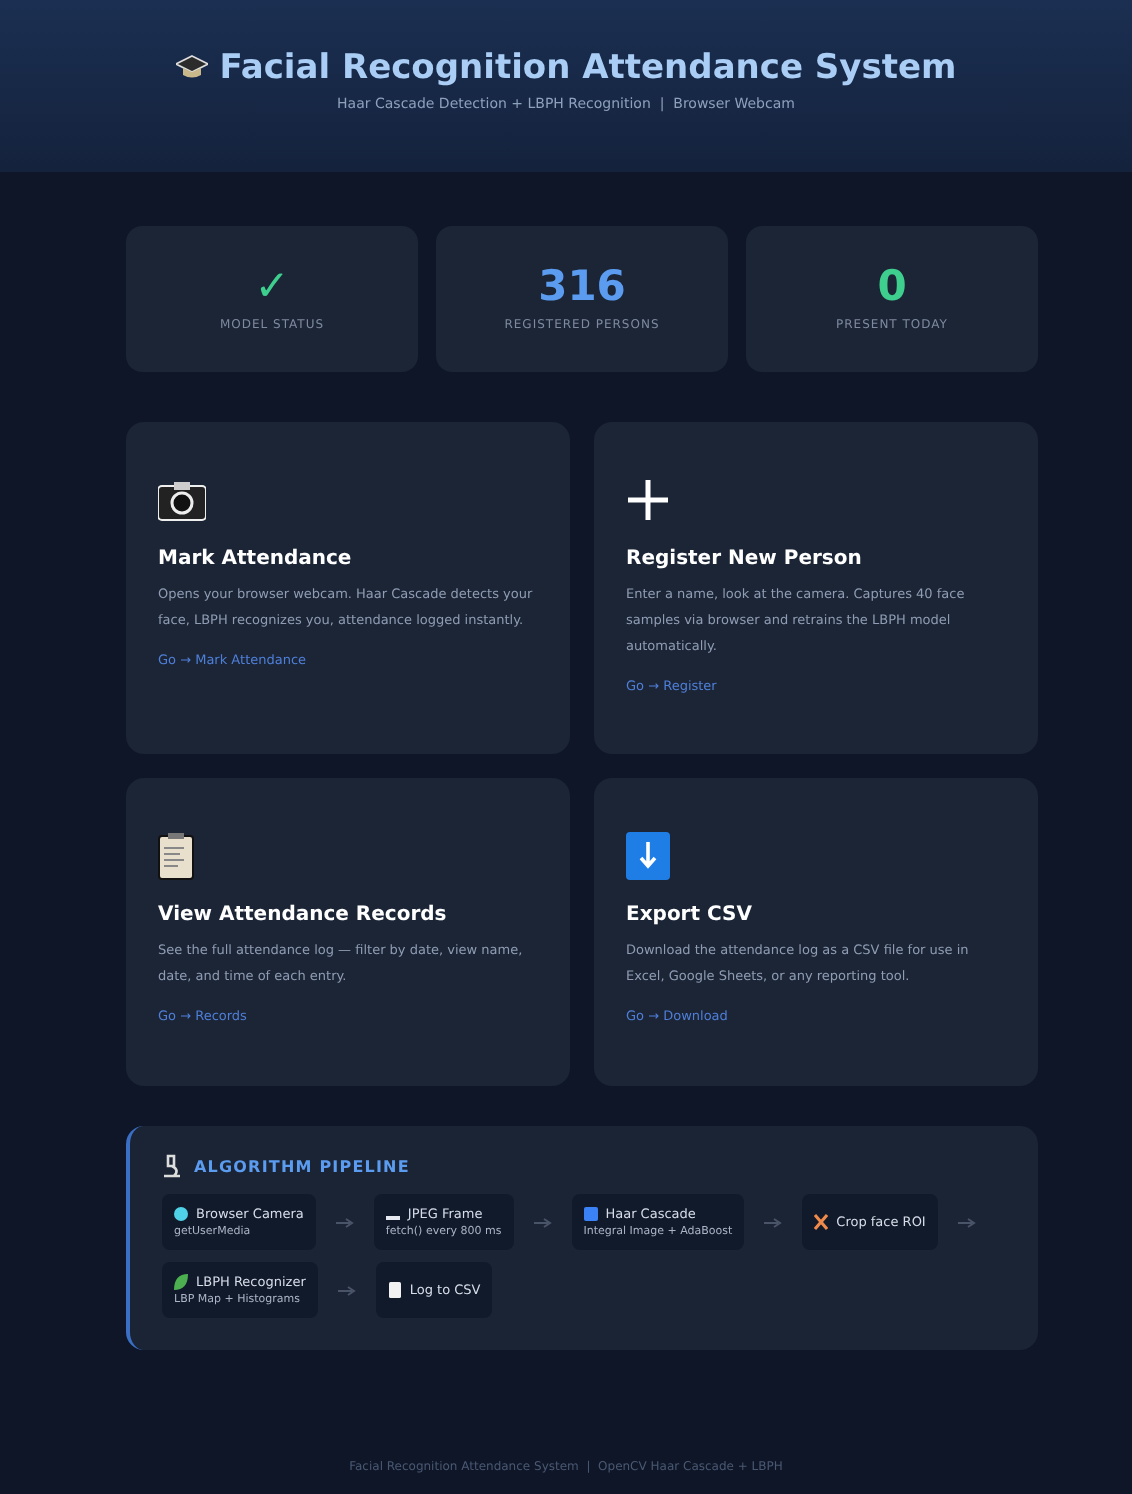  What do you see at coordinates (588, 68) in the screenshot?
I see `app-title: Facial Recognition Attendance System` at bounding box center [588, 68].